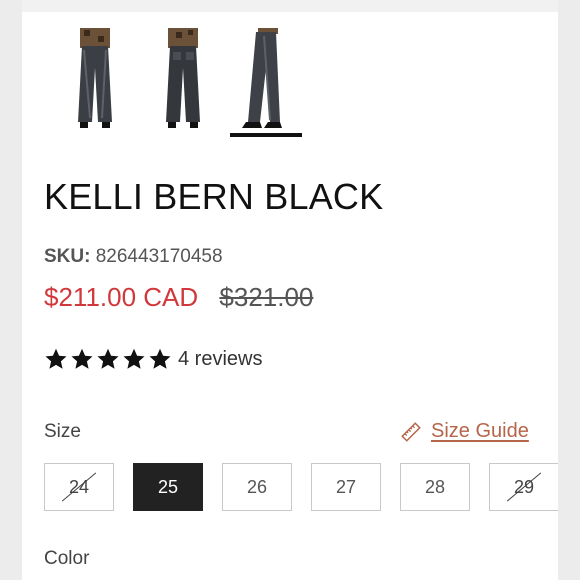 This screenshot has width=580, height=580. What do you see at coordinates (266, 297) in the screenshot?
I see `original-price: $321.00` at bounding box center [266, 297].